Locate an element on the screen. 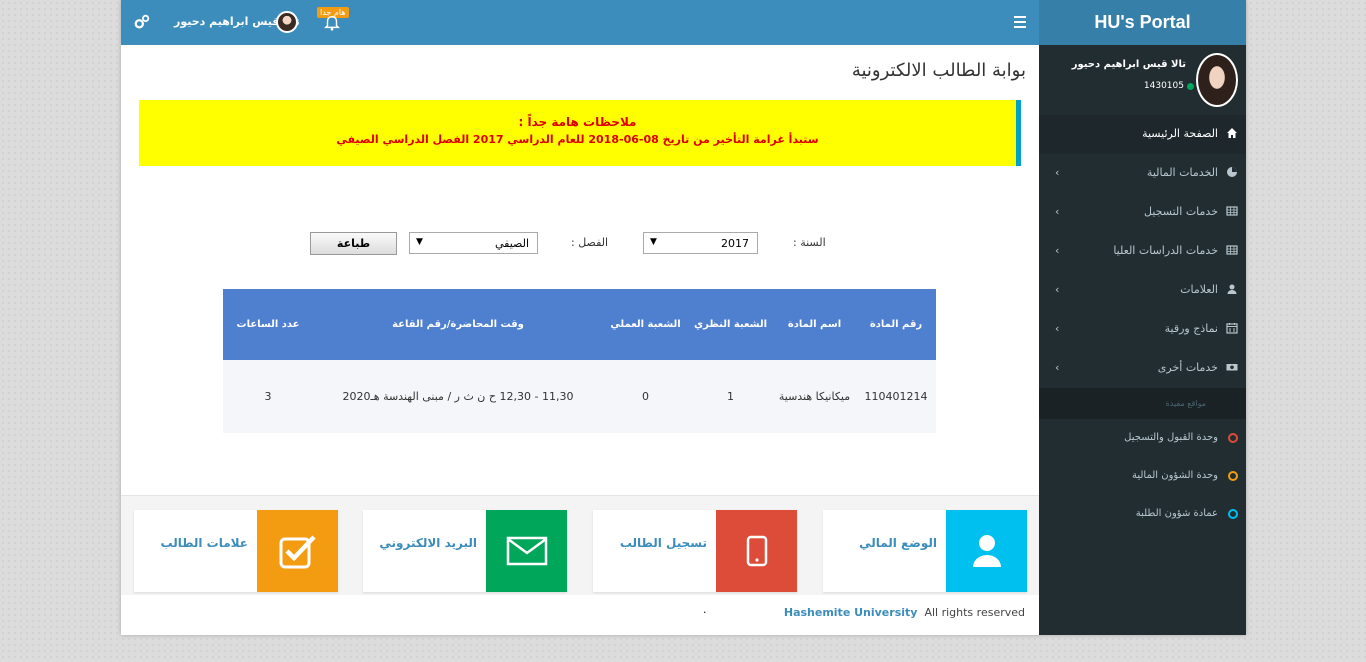  sidebar-item-graduate: خدمات الدراسات العليا ‹ is located at coordinates (1142, 251).